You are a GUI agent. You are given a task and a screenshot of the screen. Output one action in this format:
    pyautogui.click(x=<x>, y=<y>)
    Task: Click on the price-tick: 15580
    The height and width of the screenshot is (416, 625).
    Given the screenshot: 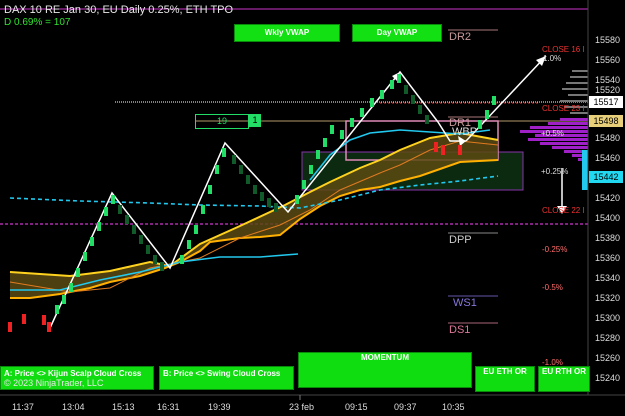 What is the action you would take?
    pyautogui.click(x=608, y=40)
    